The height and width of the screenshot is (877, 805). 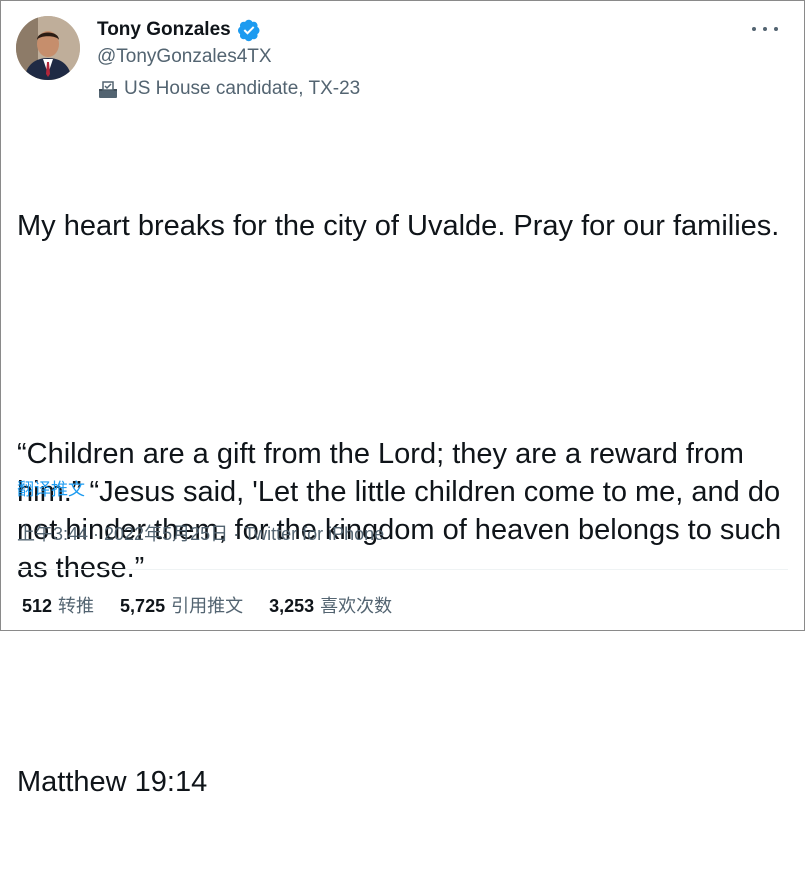 I want to click on retweets-stat: 512 转推, so click(x=58, y=605).